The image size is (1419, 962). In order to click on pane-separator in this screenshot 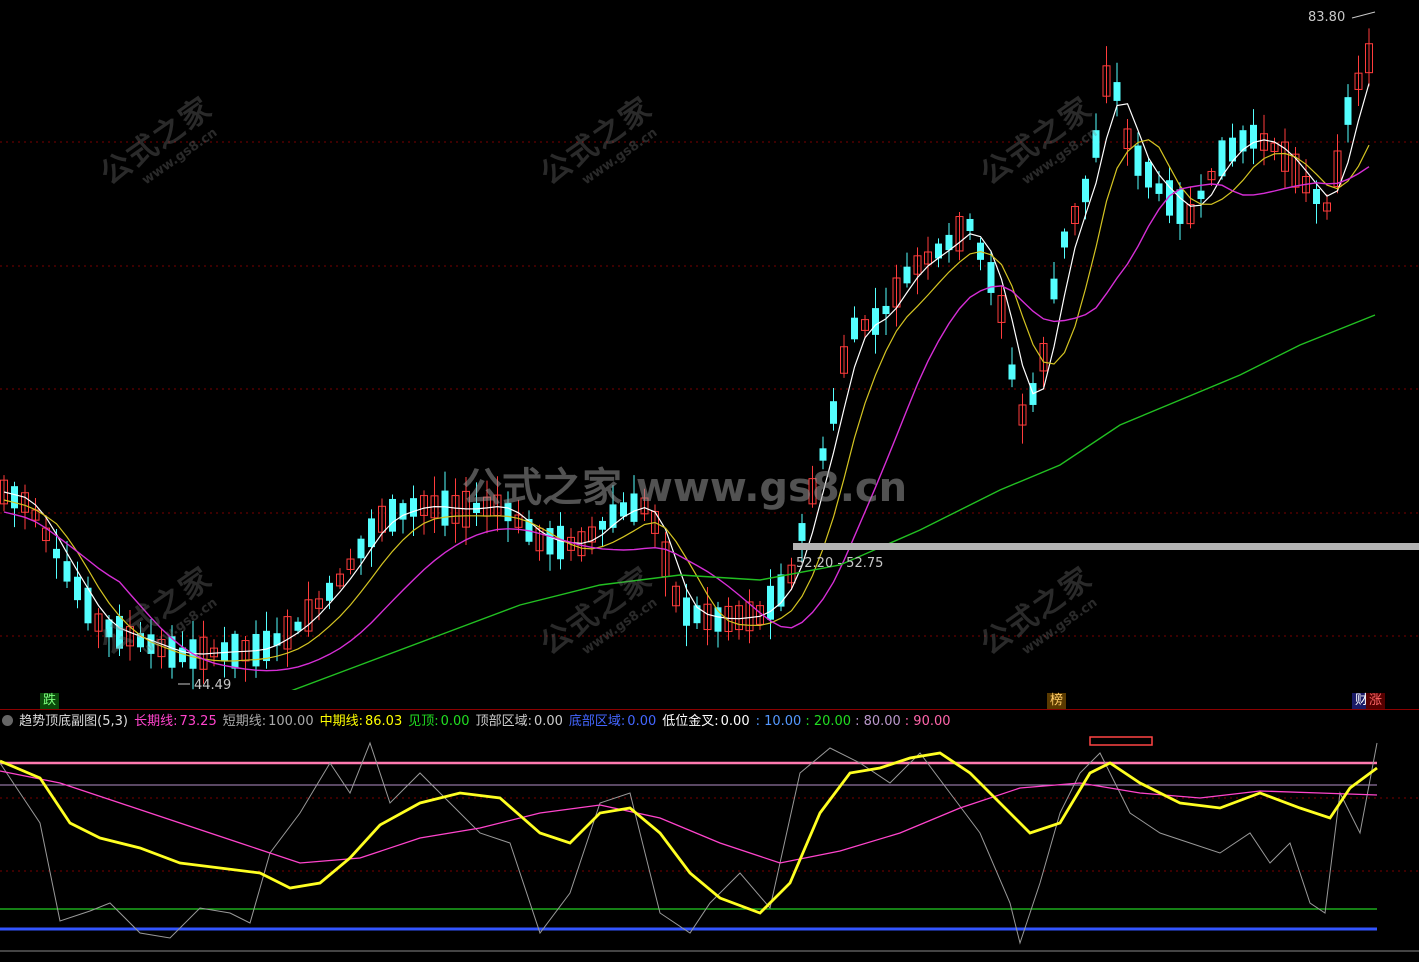, I will do `click(709, 709)`.